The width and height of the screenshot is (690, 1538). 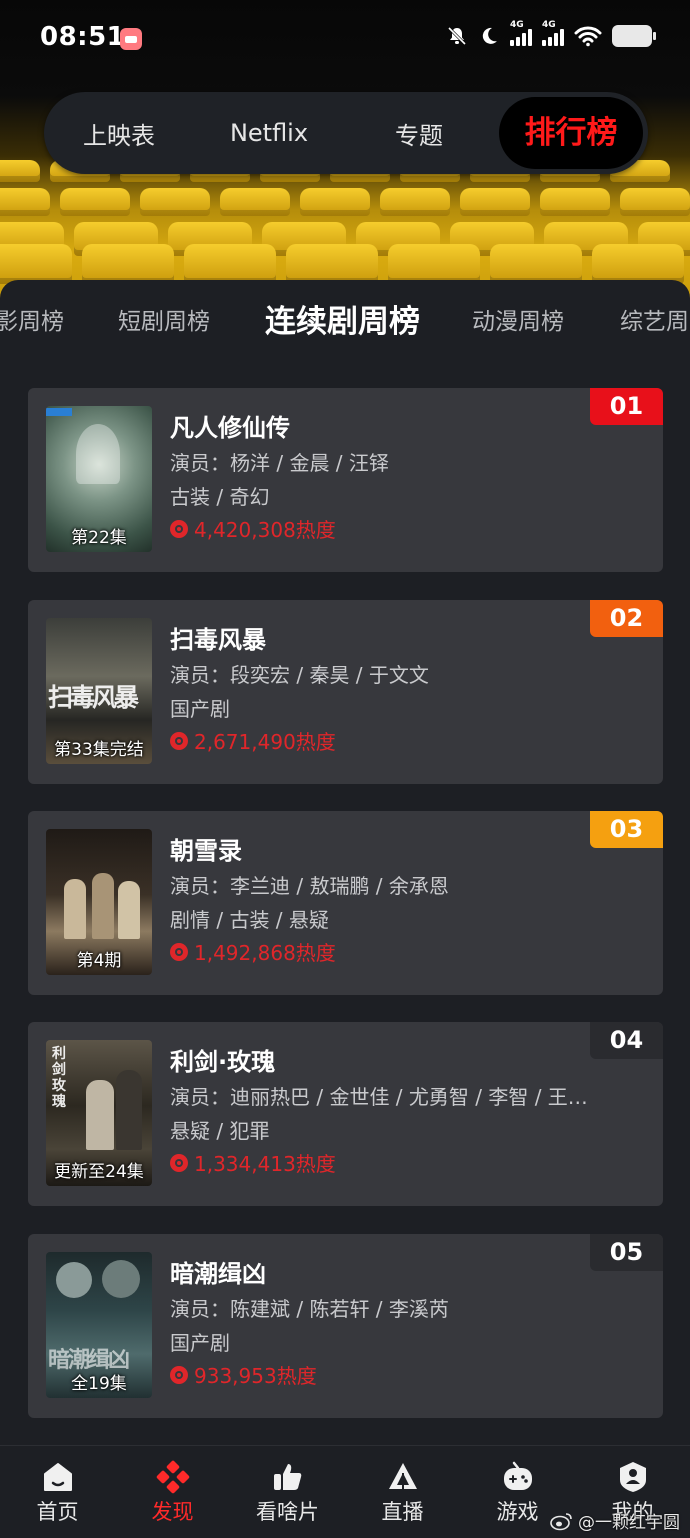 What do you see at coordinates (243, 1374) in the screenshot?
I see `heat-score: 933,953热度` at bounding box center [243, 1374].